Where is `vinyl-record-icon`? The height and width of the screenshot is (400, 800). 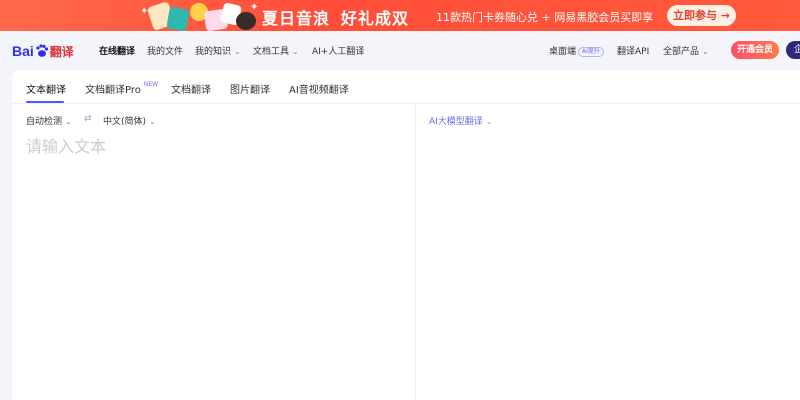
vinyl-record-icon is located at coordinates (246, 21).